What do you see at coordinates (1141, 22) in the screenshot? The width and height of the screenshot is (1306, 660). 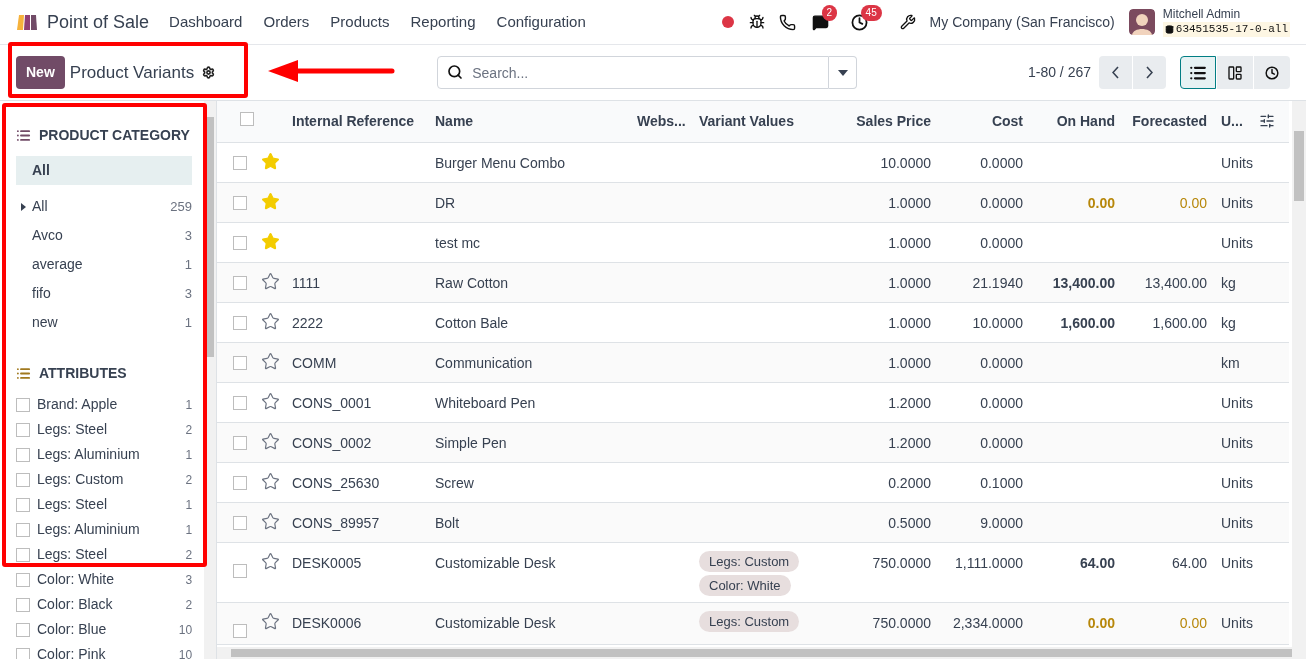 I see `avatar` at bounding box center [1141, 22].